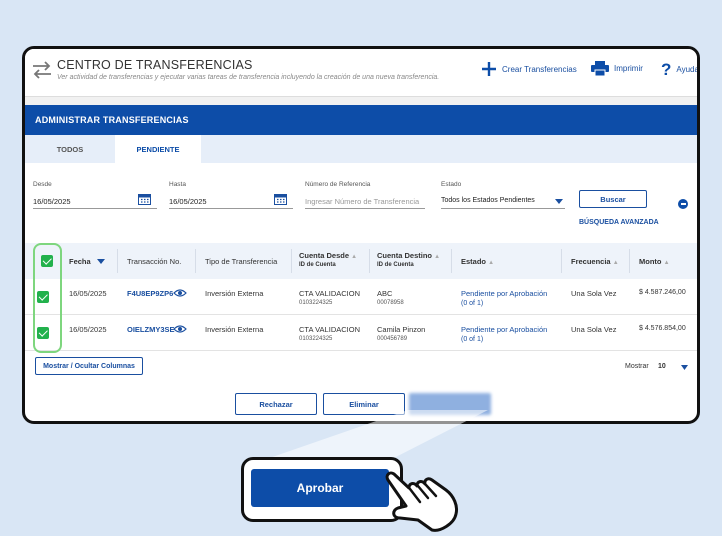  I want to click on approve-button: Aprobar, so click(320, 488).